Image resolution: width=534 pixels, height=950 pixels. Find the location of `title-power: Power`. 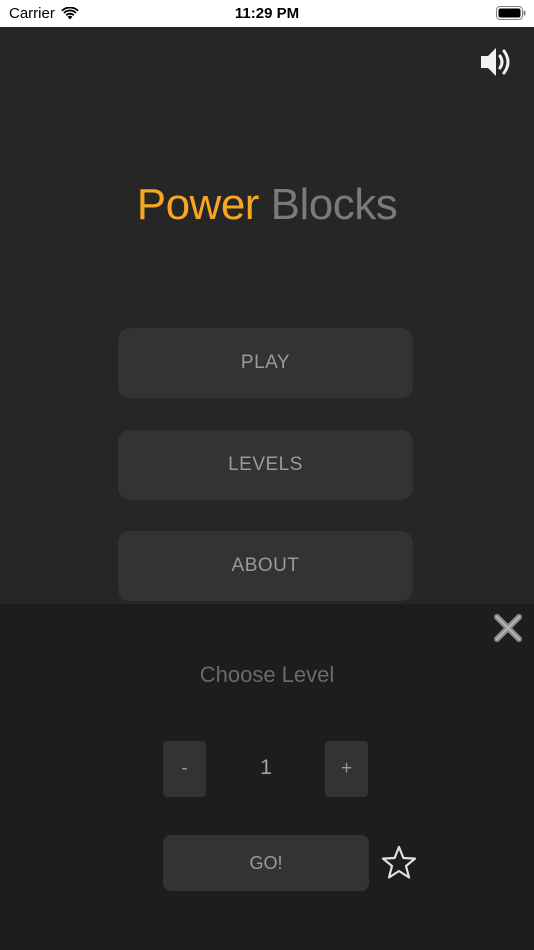

title-power: Power is located at coordinates (198, 204).